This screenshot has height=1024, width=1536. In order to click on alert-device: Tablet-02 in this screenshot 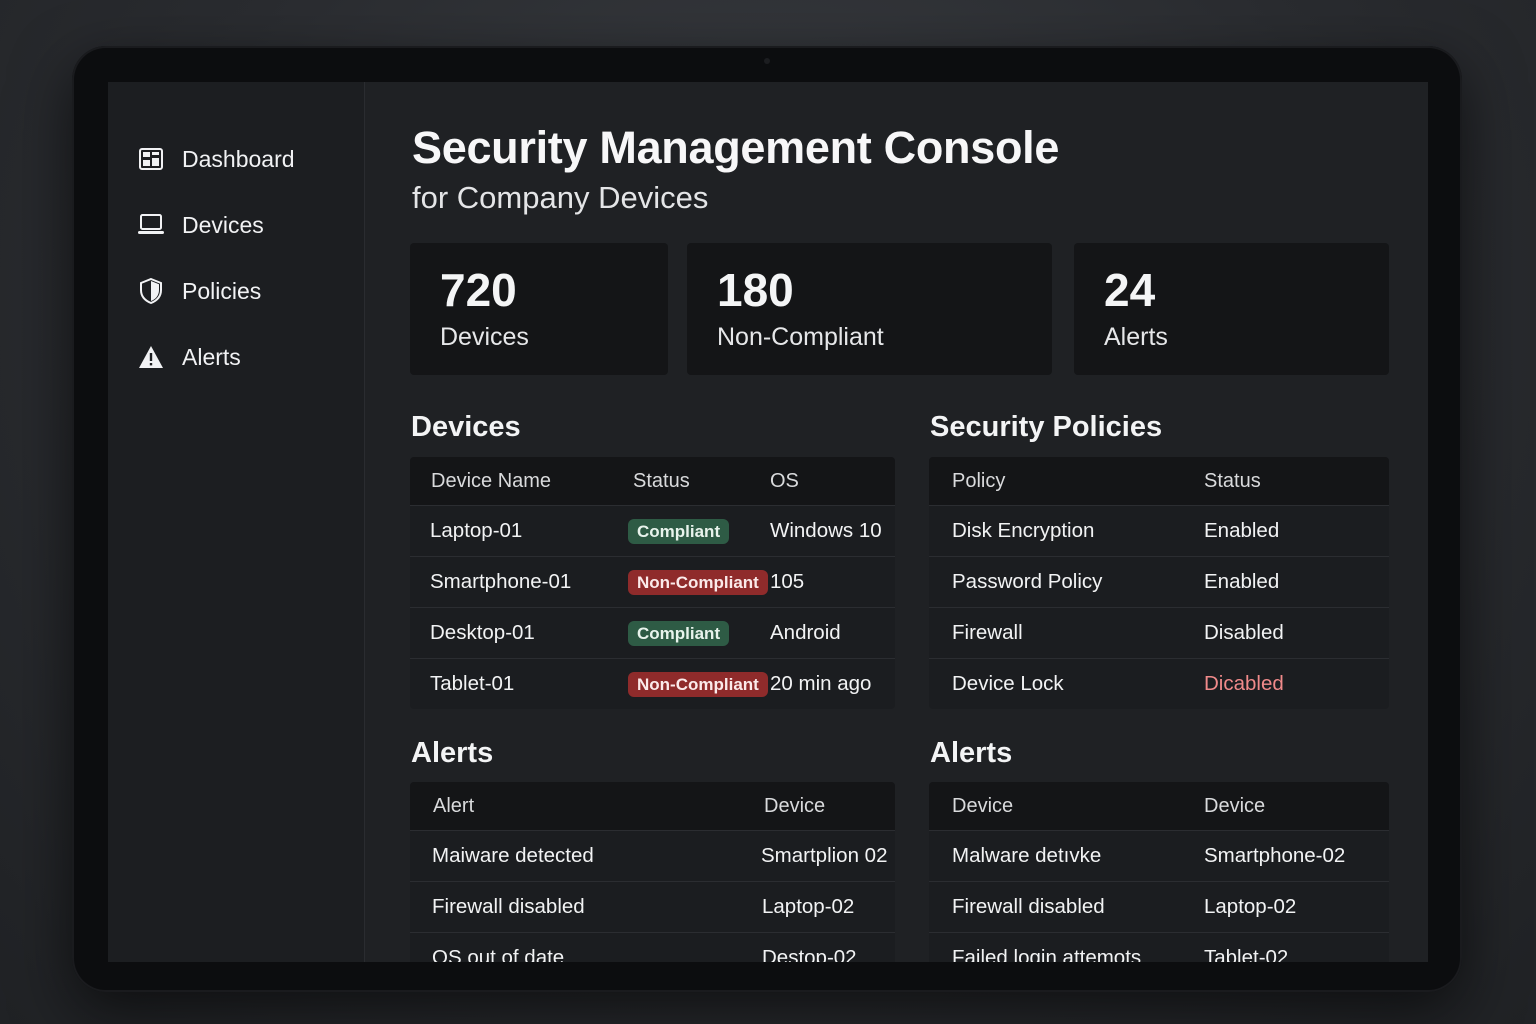, I will do `click(1246, 954)`.